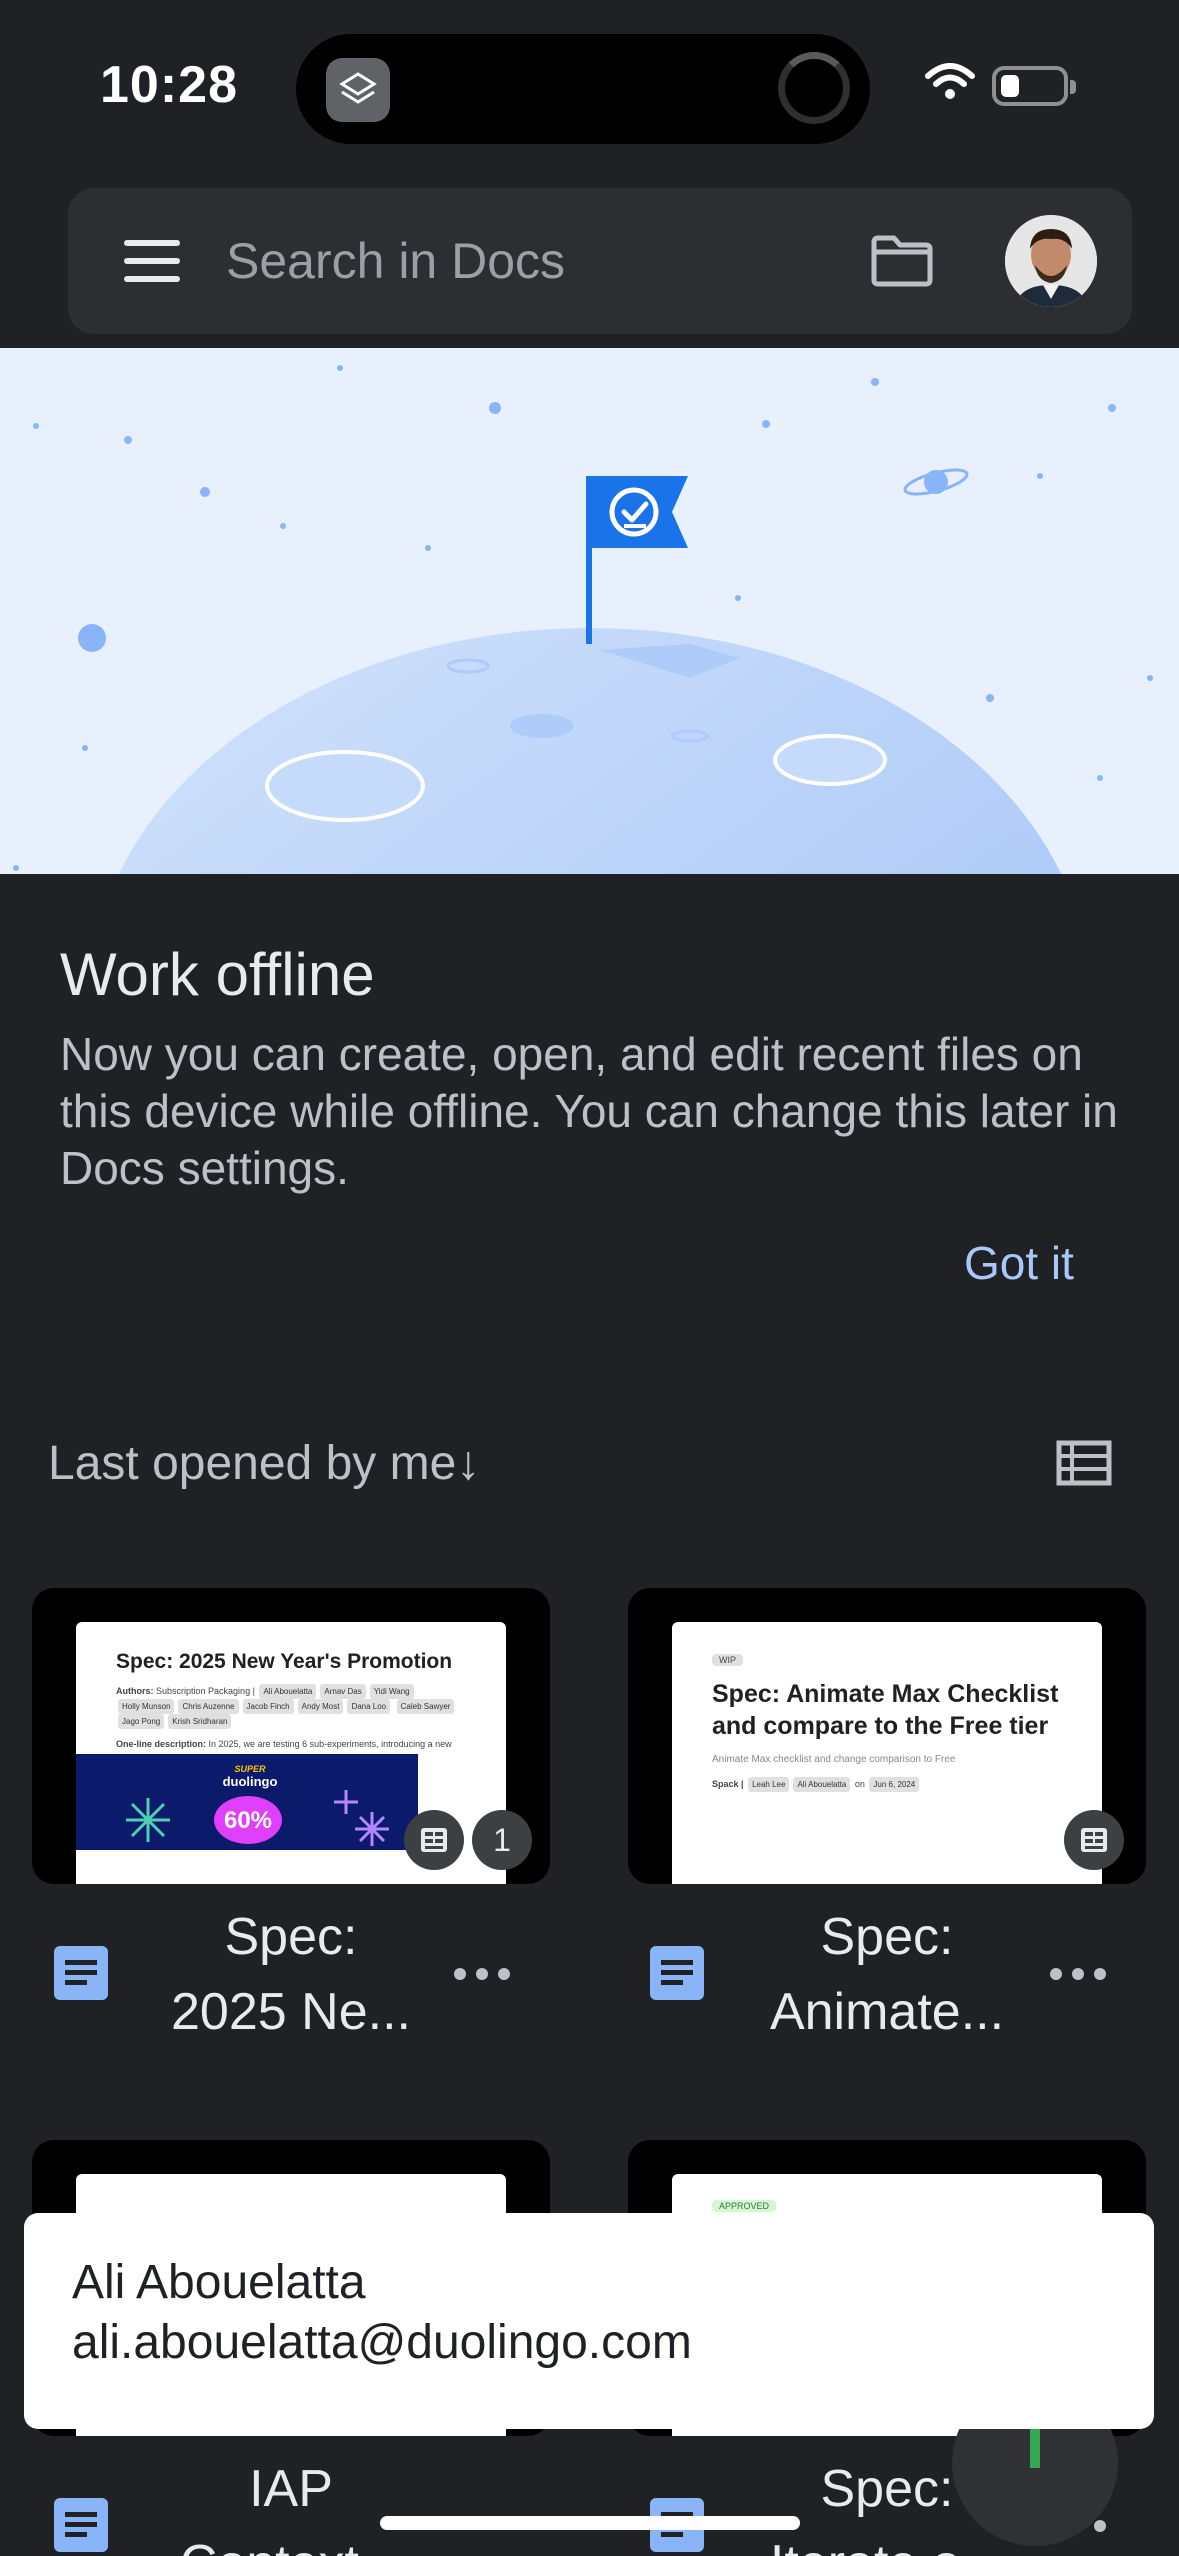  Describe the element at coordinates (250, 1781) in the screenshot. I see `svg-text: duolingo` at that location.